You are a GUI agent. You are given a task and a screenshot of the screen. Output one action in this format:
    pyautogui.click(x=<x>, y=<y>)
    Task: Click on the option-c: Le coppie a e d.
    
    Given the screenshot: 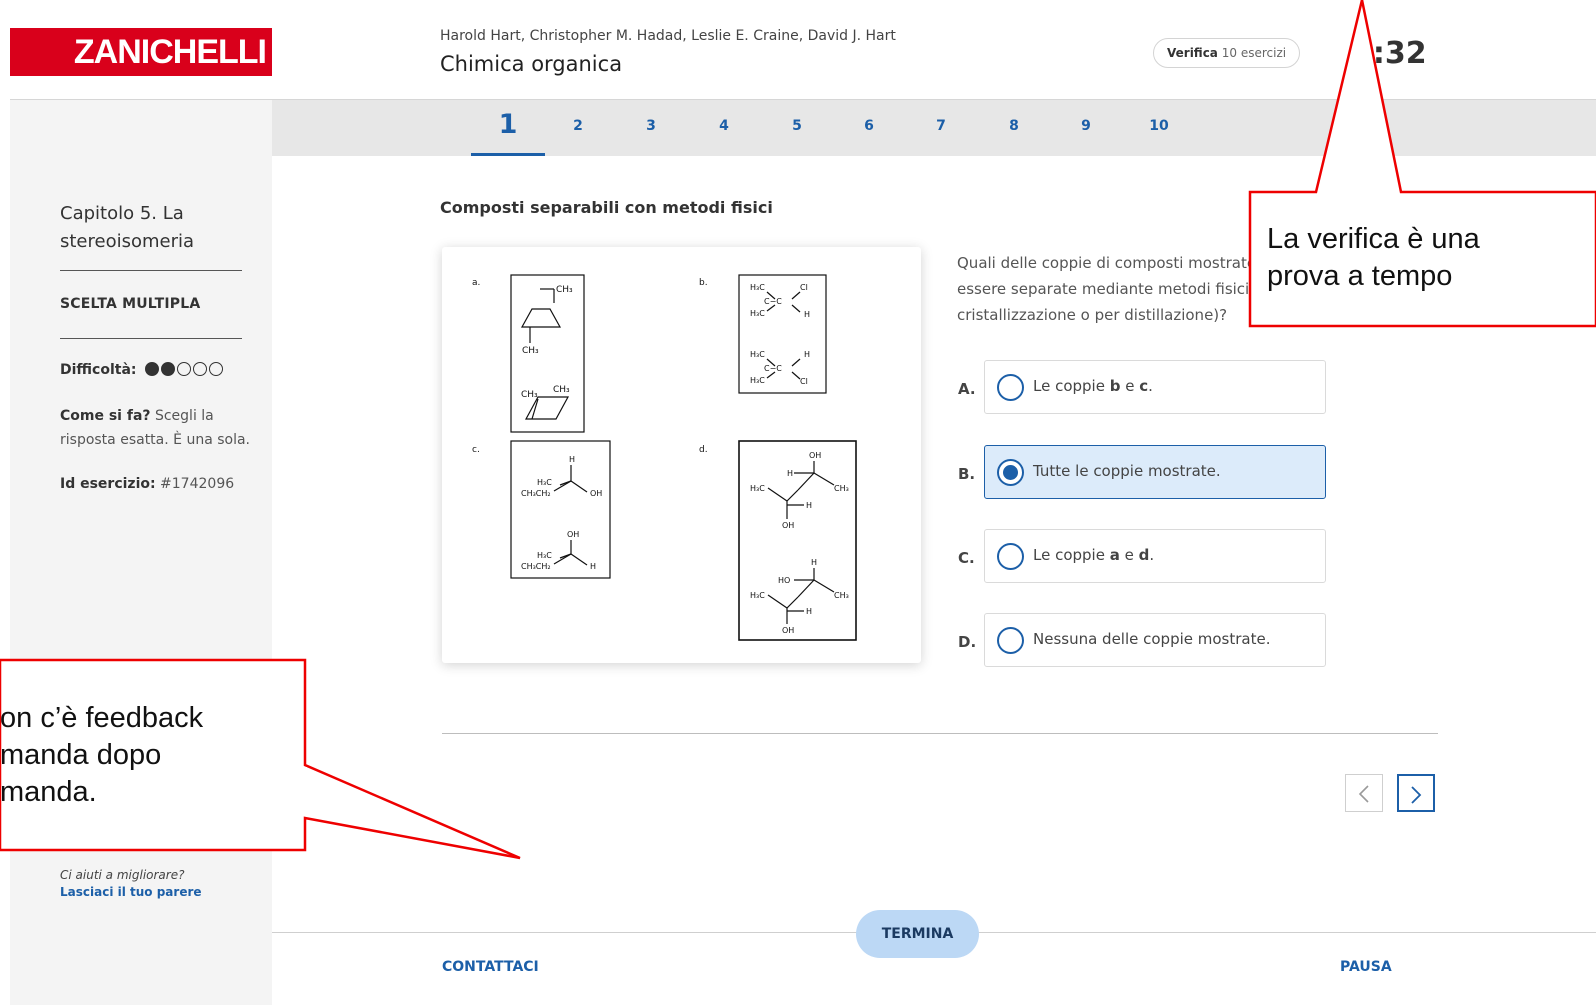 What is the action you would take?
    pyautogui.click(x=1155, y=556)
    